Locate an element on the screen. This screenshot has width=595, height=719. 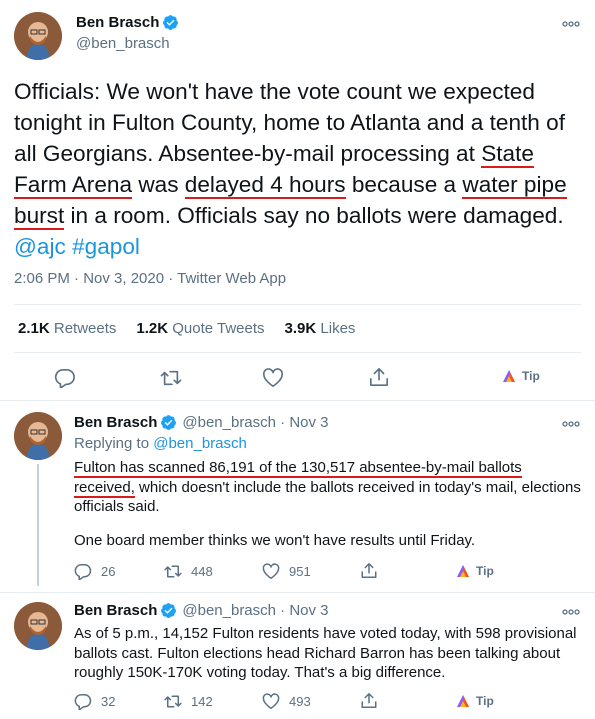
quotes-stat: 1.2K Quote Tweets is located at coordinates (200, 328).